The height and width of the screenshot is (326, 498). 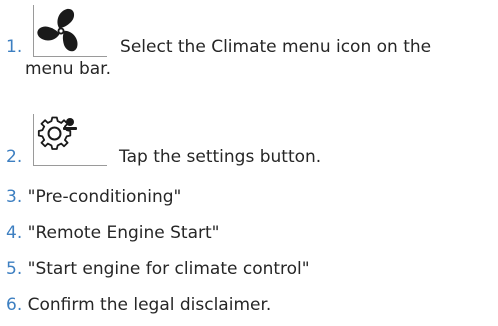 What do you see at coordinates (14, 269) in the screenshot?
I see `step-number: 5.` at bounding box center [14, 269].